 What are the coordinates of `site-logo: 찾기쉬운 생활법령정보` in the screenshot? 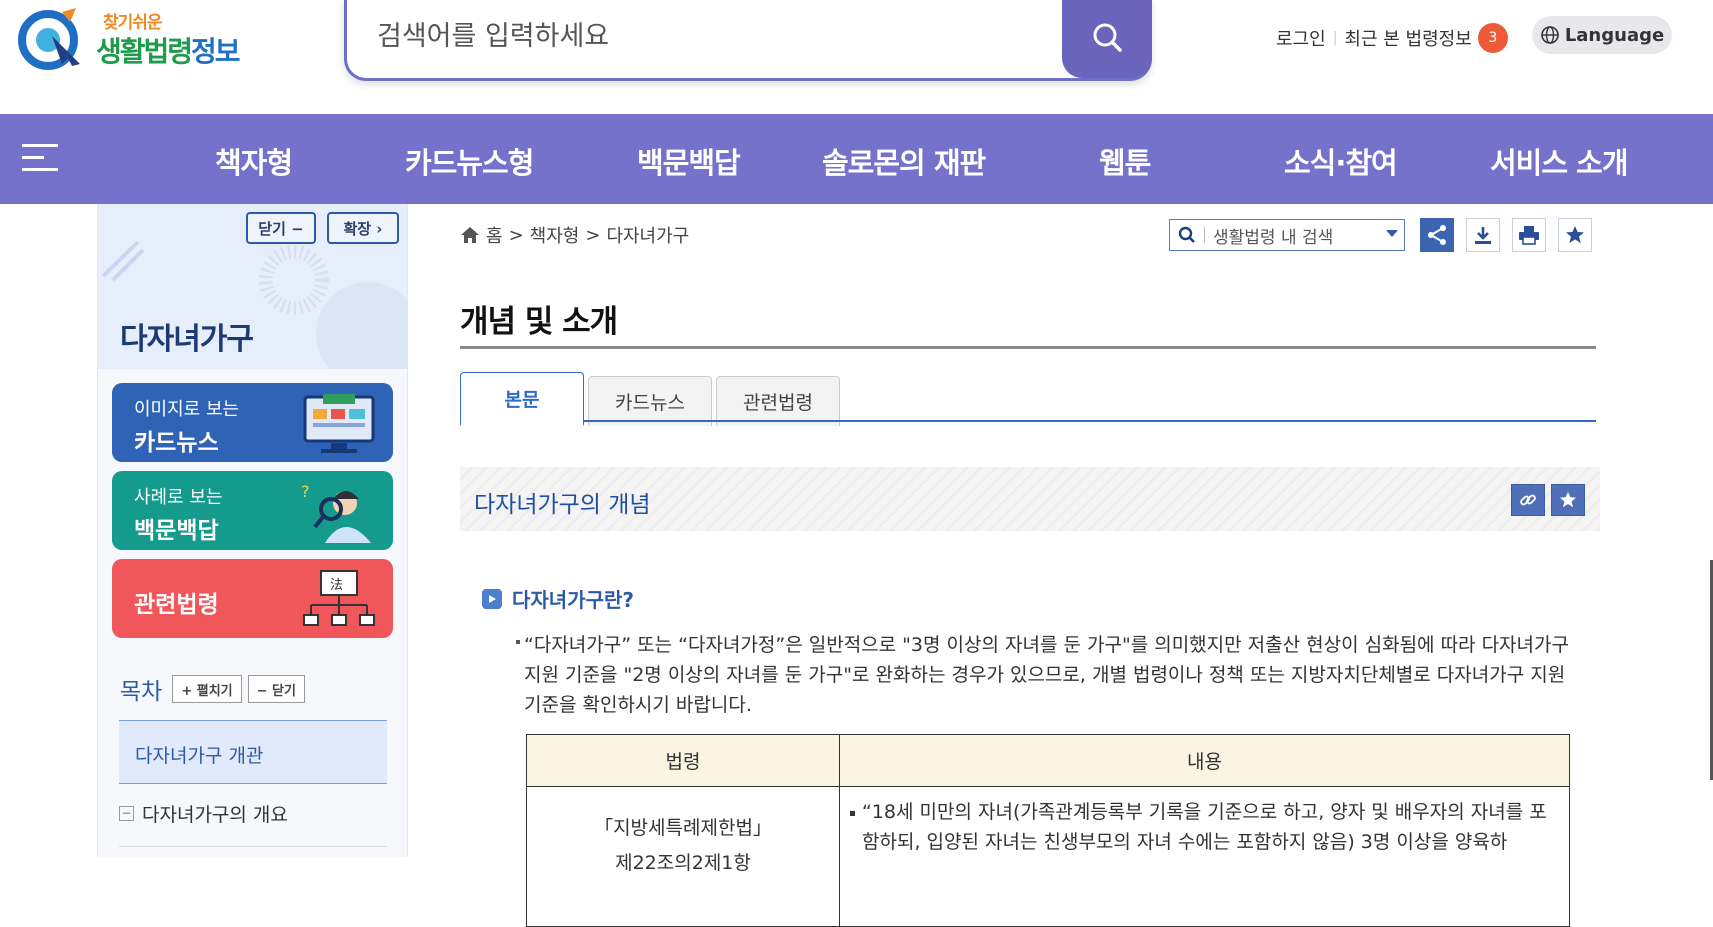 It's located at (138, 38).